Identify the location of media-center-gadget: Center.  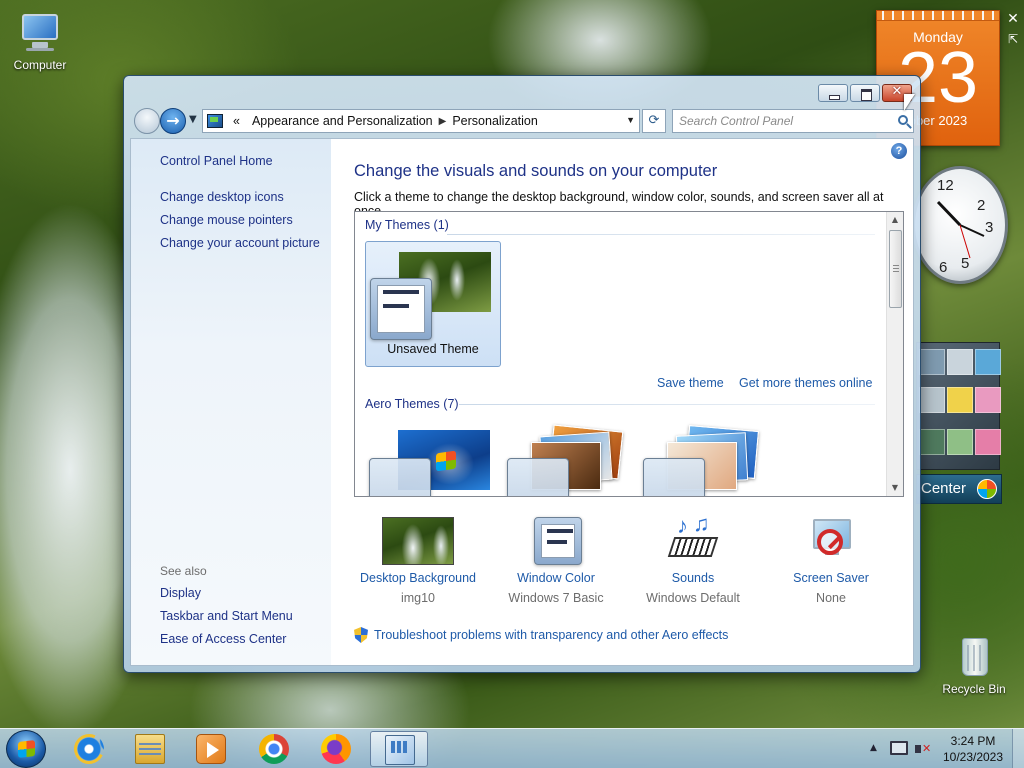
(959, 489).